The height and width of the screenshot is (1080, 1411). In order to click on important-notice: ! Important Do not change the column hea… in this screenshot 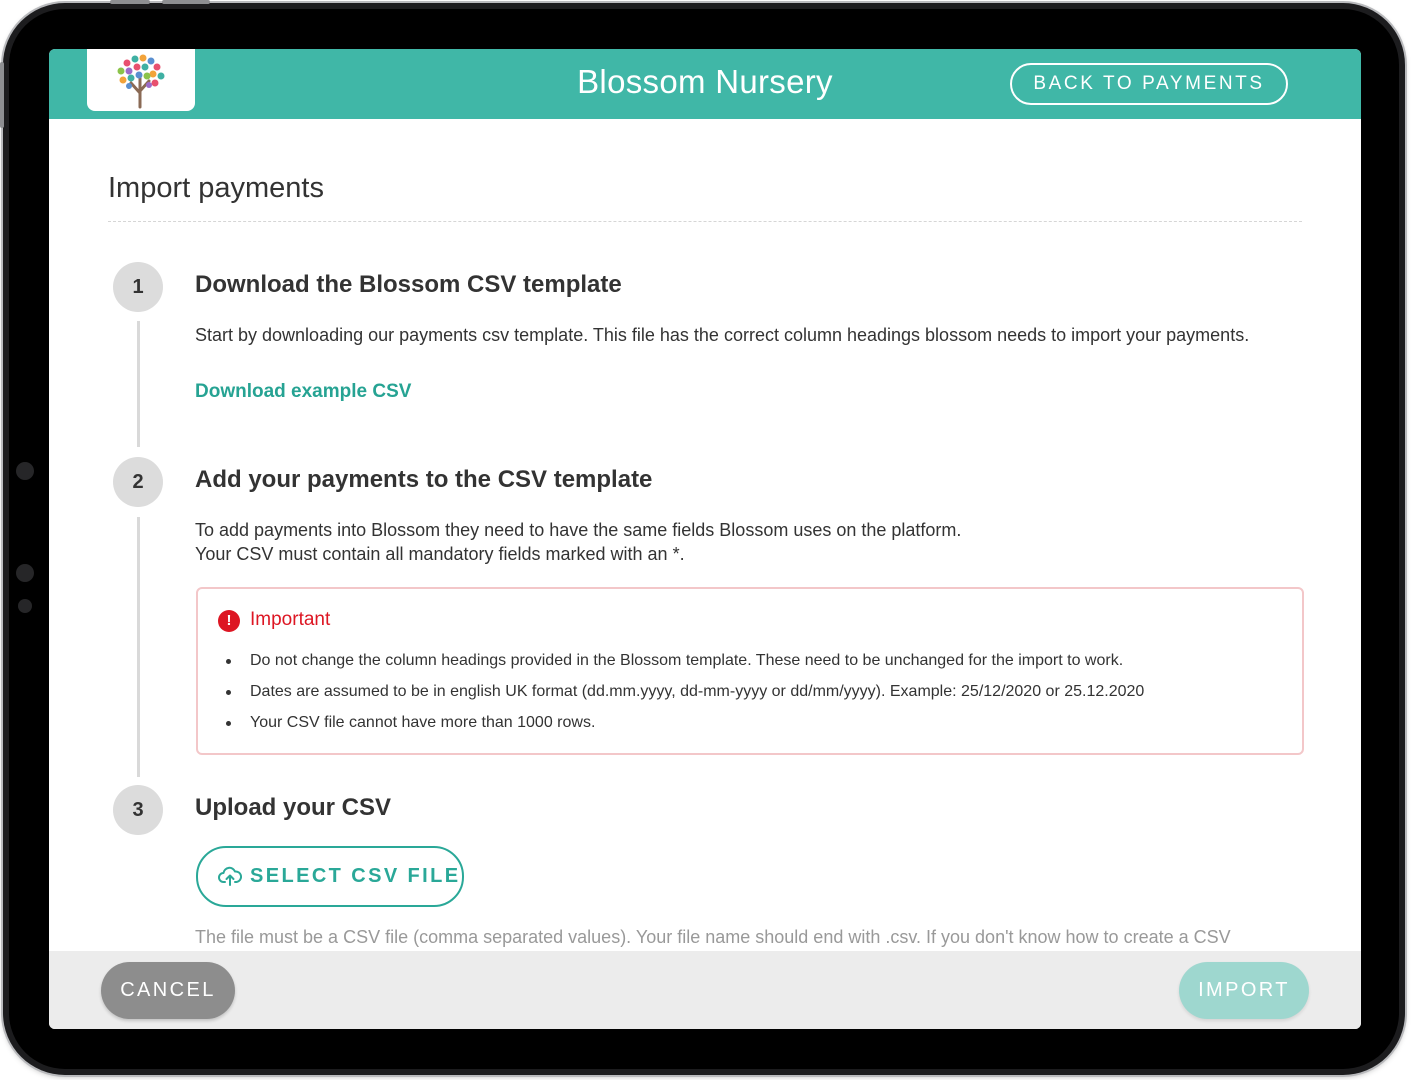, I will do `click(750, 671)`.